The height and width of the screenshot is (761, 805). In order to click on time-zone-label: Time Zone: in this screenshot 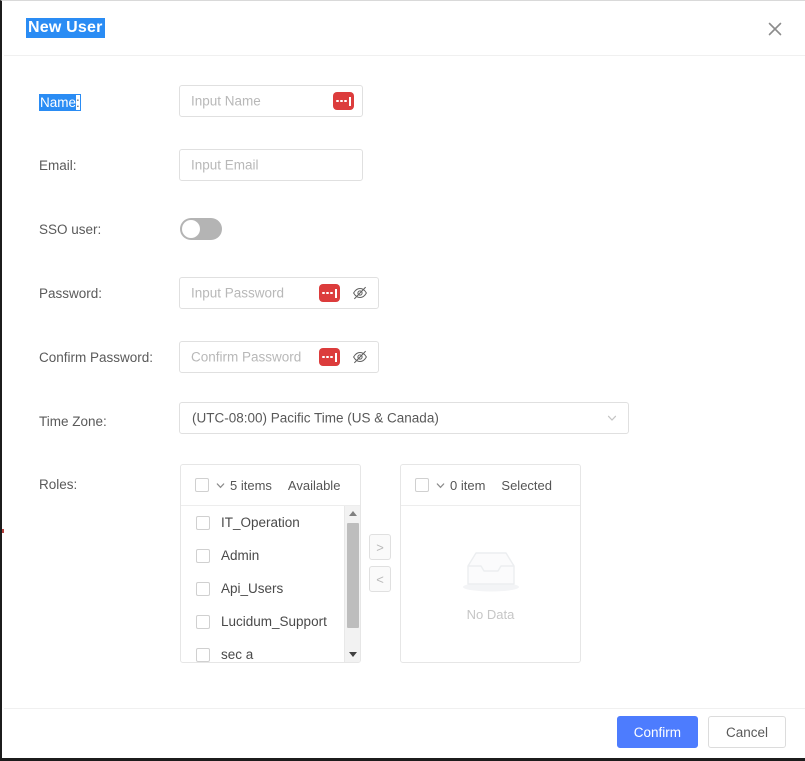, I will do `click(73, 421)`.